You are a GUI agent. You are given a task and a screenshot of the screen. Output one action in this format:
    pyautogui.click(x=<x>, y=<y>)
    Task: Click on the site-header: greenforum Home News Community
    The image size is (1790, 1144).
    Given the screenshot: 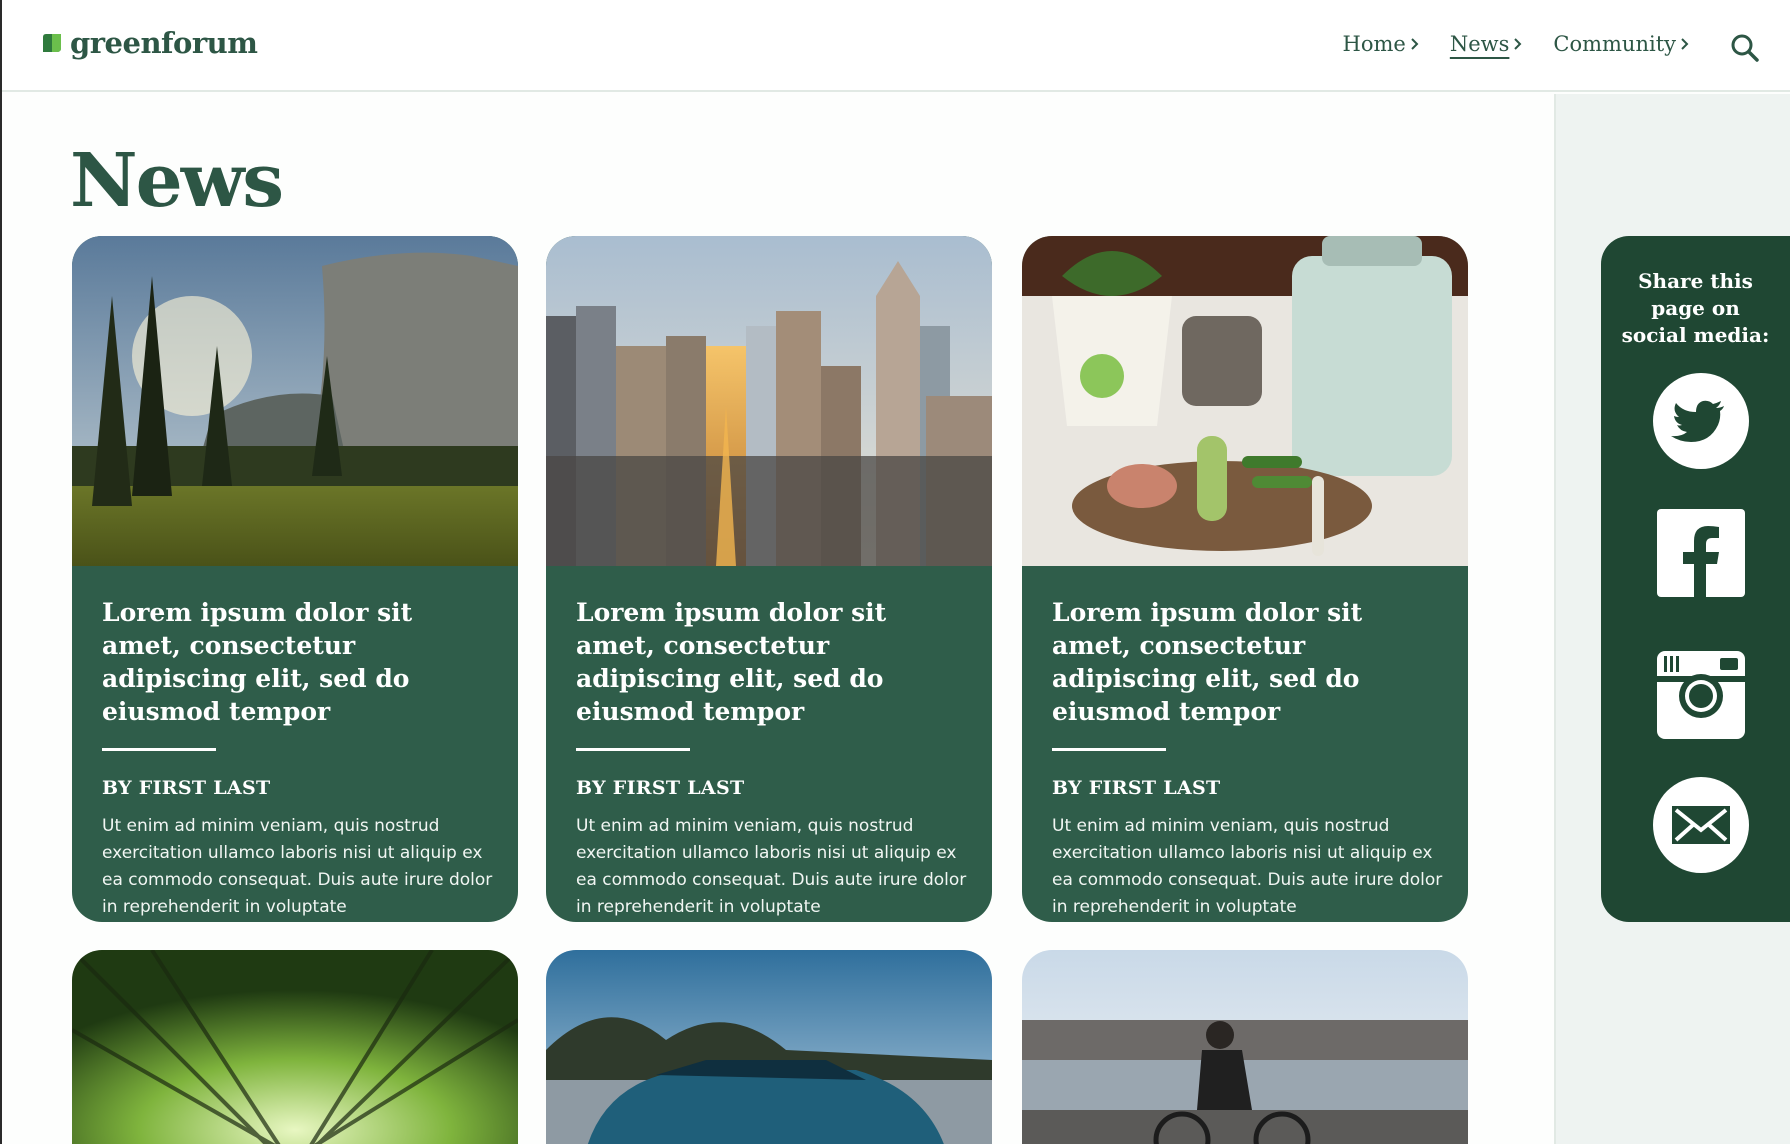 What is the action you would take?
    pyautogui.click(x=896, y=46)
    